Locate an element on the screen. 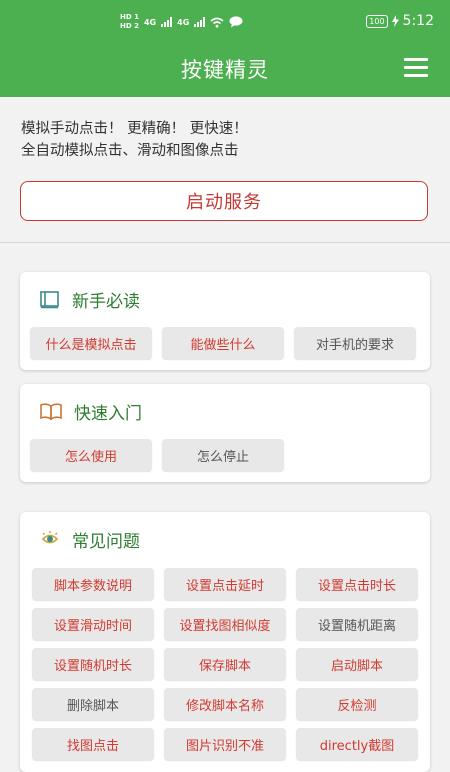  signal-icon is located at coordinates (167, 22).